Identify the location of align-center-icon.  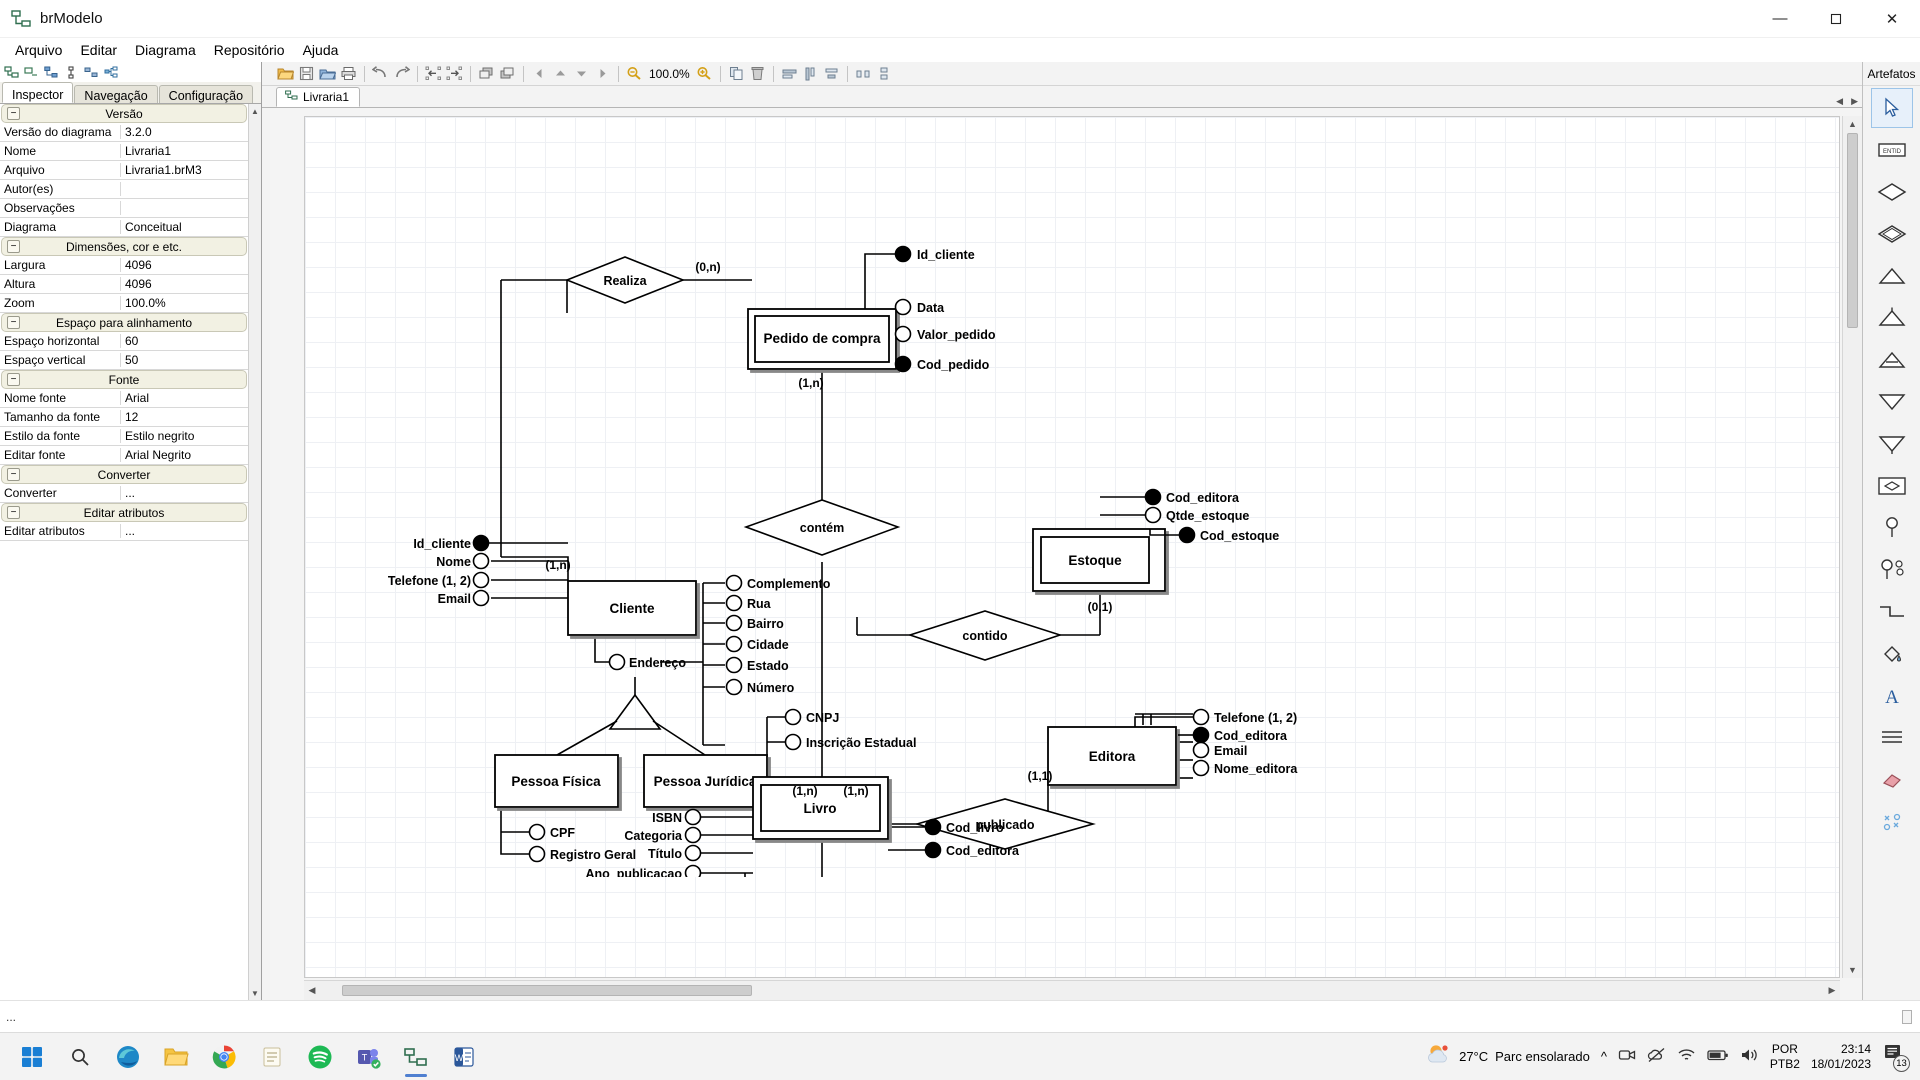
(831, 73).